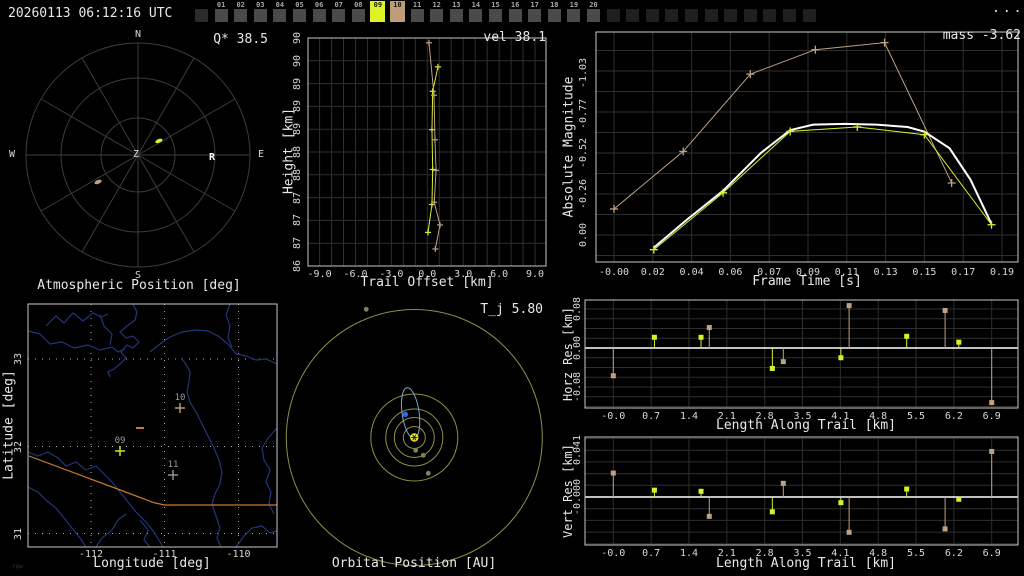 This screenshot has width=1024, height=576. Describe the element at coordinates (499, 274) in the screenshot. I see `trail-xtick: 6.0` at that location.